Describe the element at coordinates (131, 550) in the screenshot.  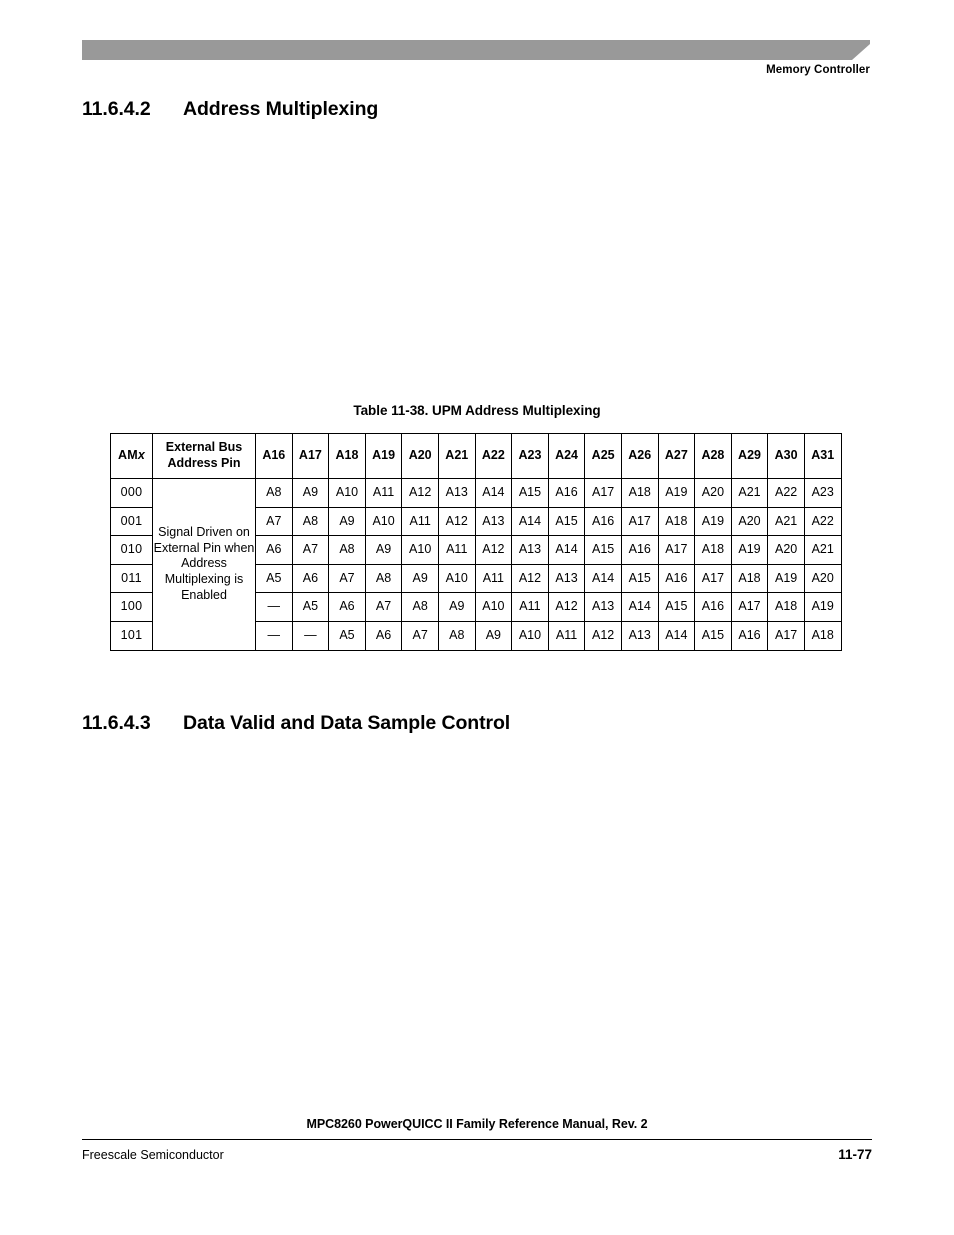
I see `cell-amx: 010` at that location.